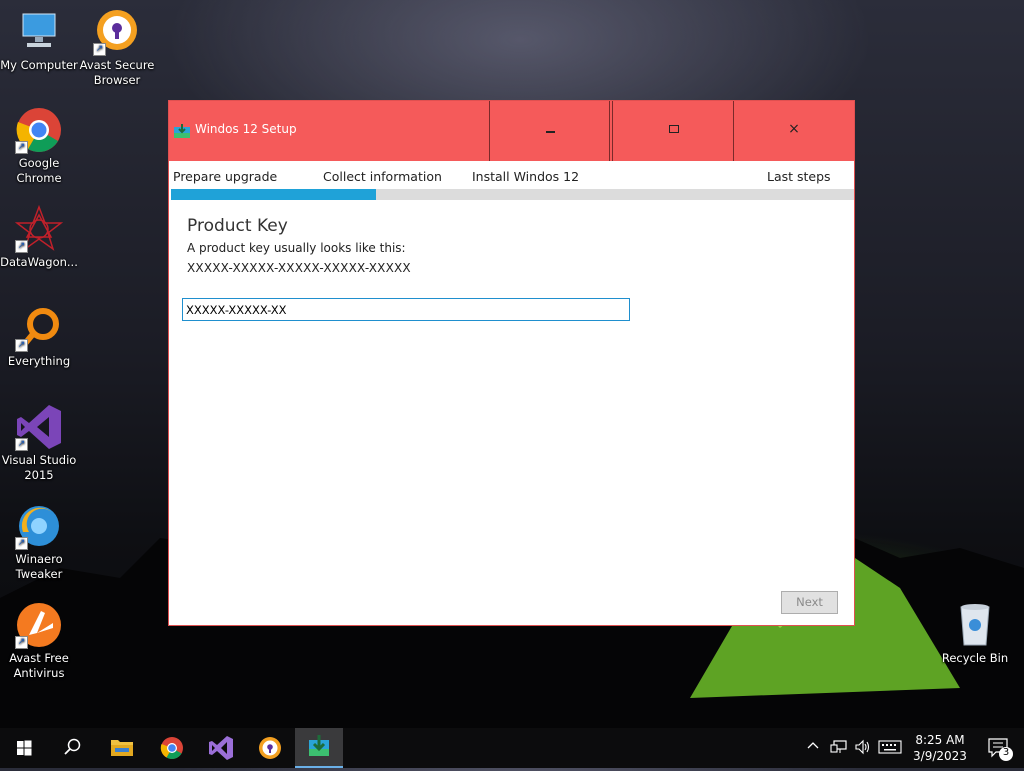  What do you see at coordinates (839, 748) in the screenshot?
I see `network-icon` at bounding box center [839, 748].